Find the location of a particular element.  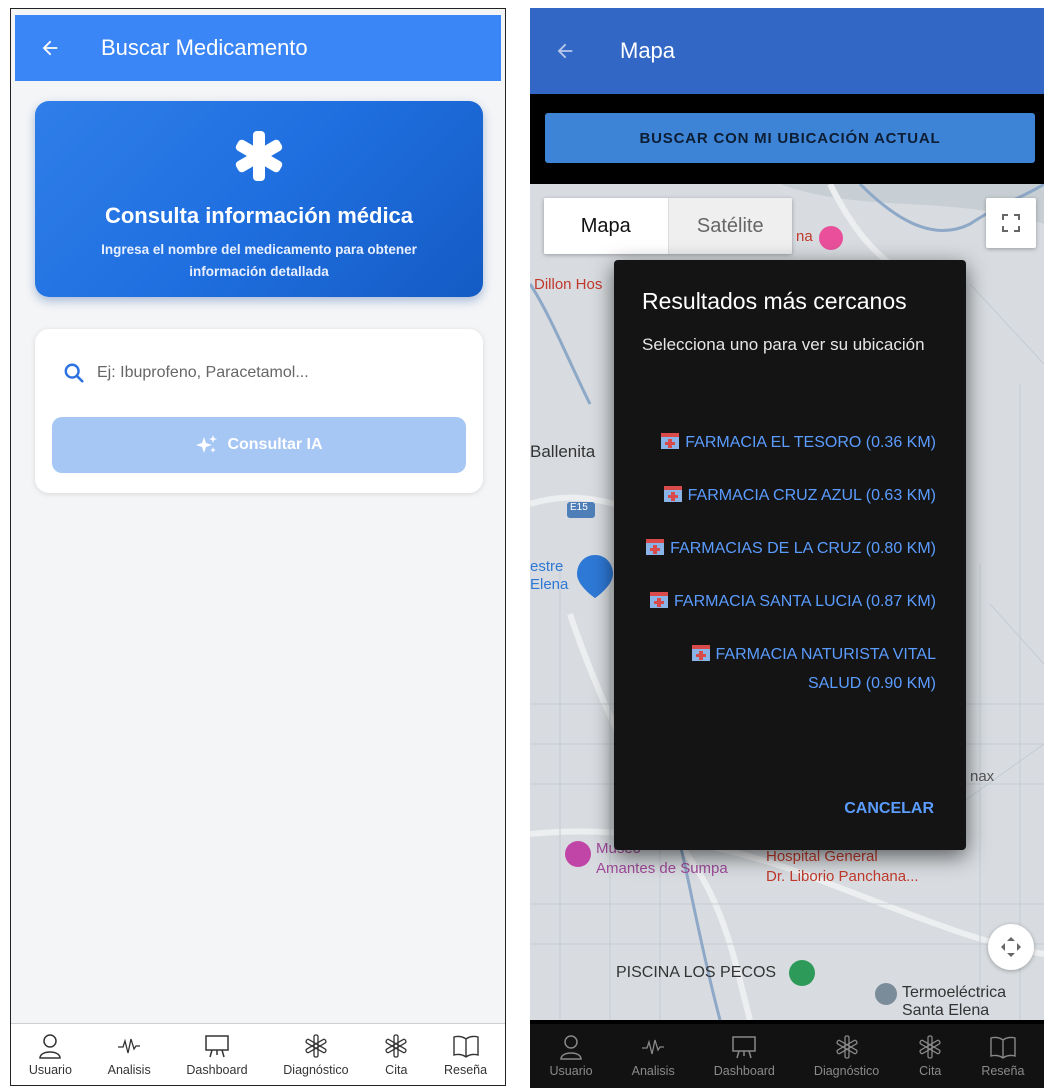

map-label: Ballenita is located at coordinates (563, 451).